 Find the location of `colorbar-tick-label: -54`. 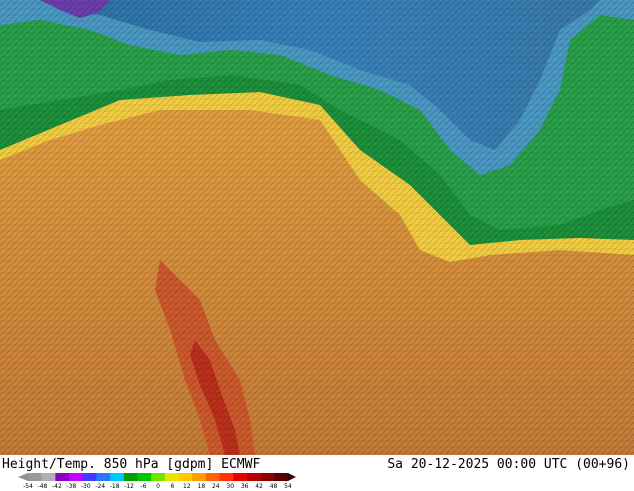

colorbar-tick-label: -54 is located at coordinates (28, 486).